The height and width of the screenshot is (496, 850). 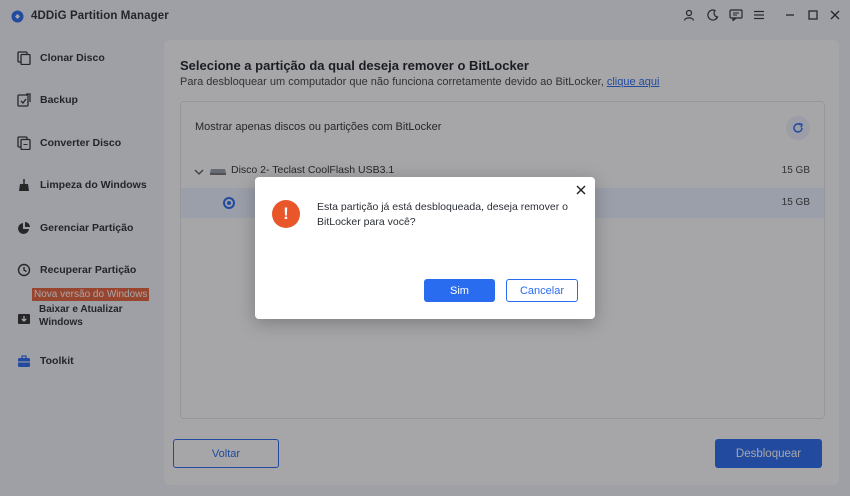 I want to click on warning-icon: !, so click(x=286, y=214).